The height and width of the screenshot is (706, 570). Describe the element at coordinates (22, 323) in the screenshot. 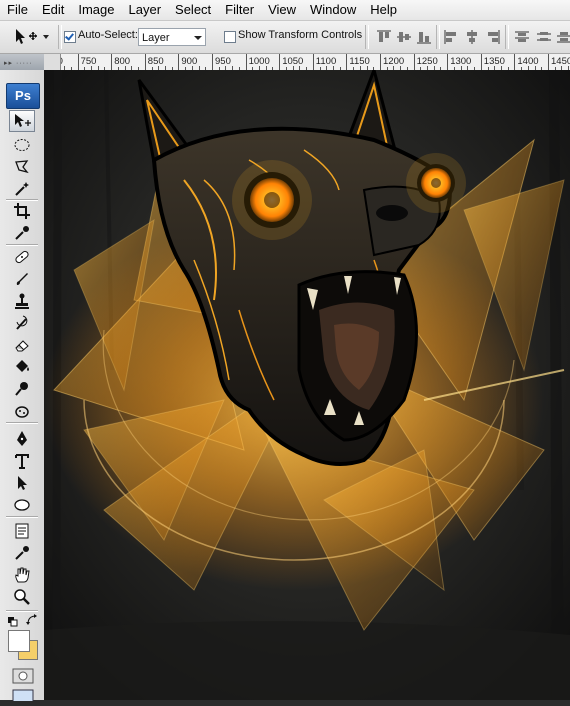

I see `history-brush-tool-icon` at that location.